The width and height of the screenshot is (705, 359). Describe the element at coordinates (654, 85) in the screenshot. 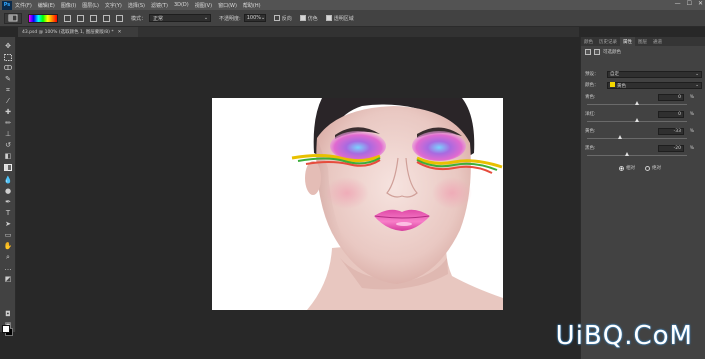

I see `colors-select: 黄色 ⌄` at that location.